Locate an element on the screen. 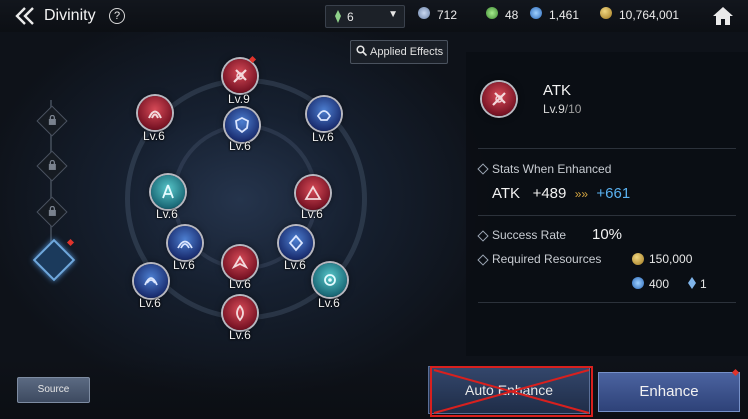  helm-emblem-icon is located at coordinates (324, 115).